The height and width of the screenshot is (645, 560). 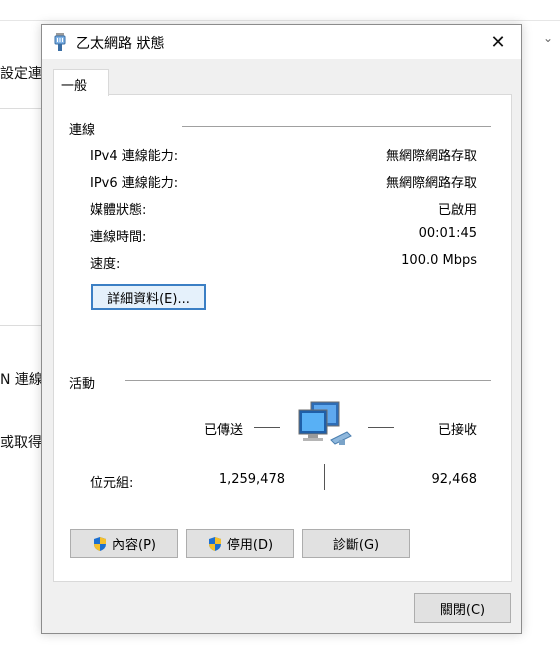 I want to click on background-text-settings: 設定連, so click(x=21, y=73).